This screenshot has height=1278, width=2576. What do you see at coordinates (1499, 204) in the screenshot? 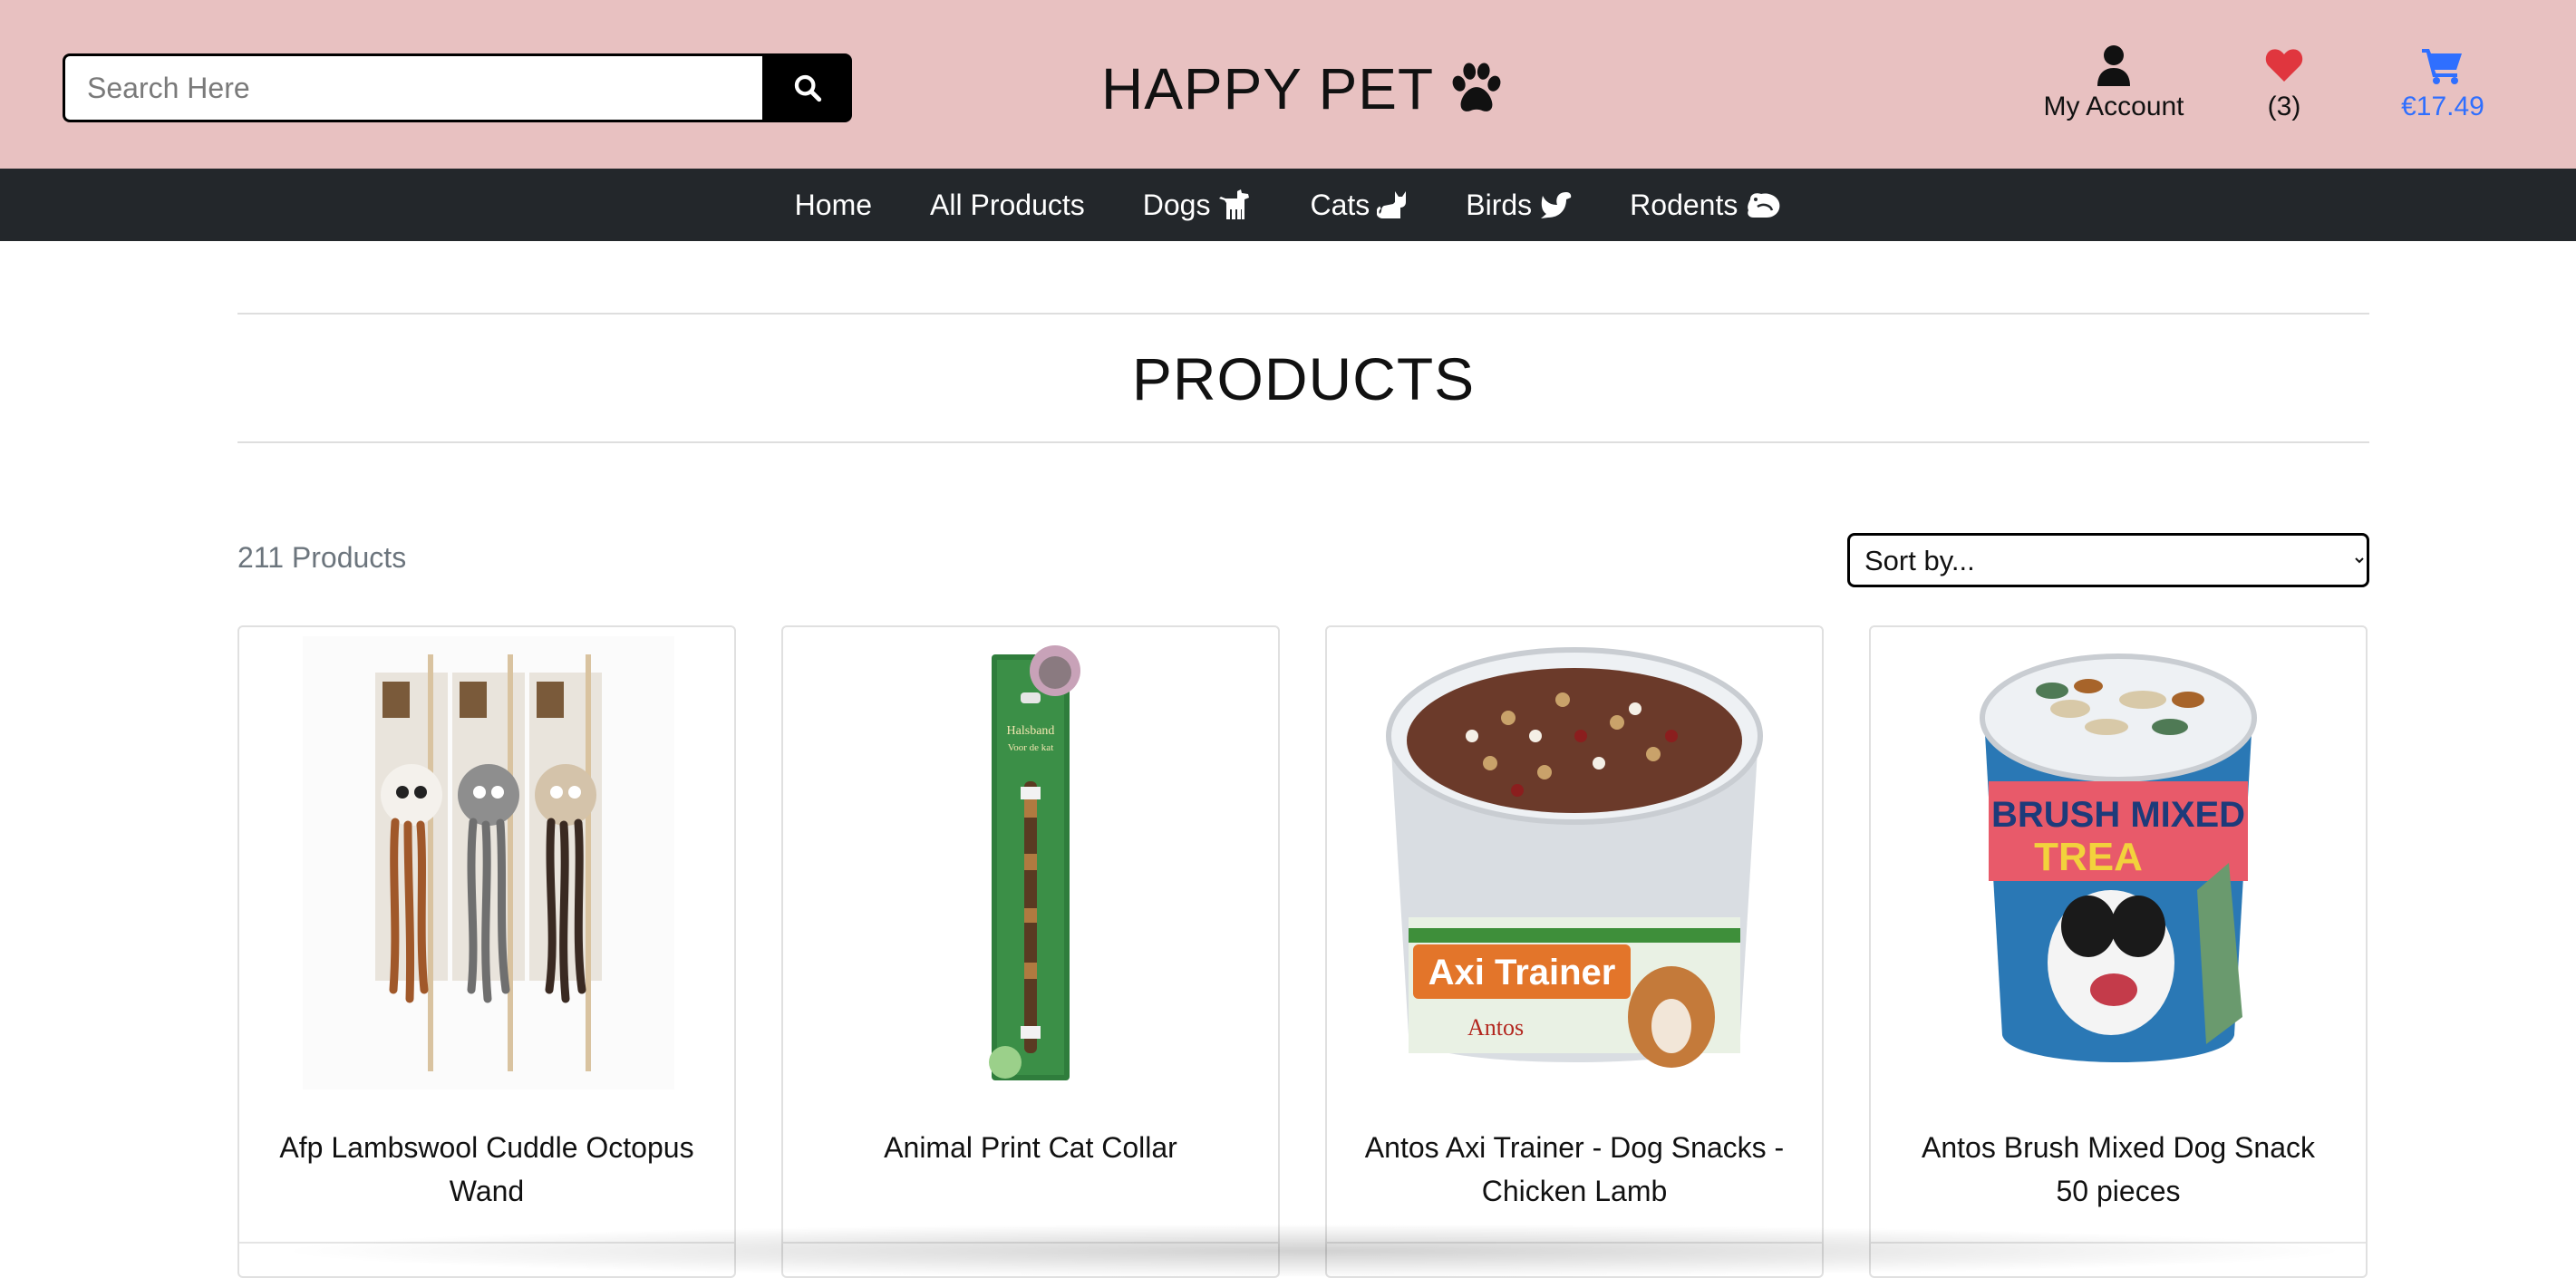
I see `nav-item-label: Birds` at bounding box center [1499, 204].